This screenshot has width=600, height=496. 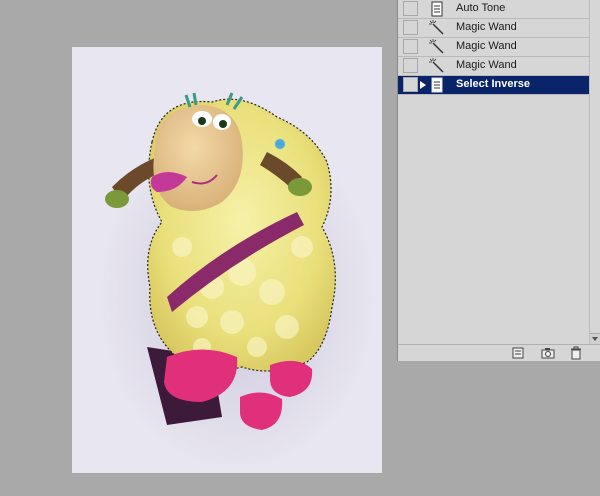 What do you see at coordinates (498, 428) in the screenshot?
I see `workspace-background` at bounding box center [498, 428].